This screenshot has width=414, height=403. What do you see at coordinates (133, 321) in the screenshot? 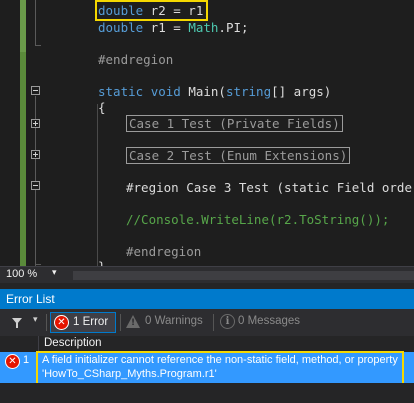
I see `warning-icon: !` at bounding box center [133, 321].